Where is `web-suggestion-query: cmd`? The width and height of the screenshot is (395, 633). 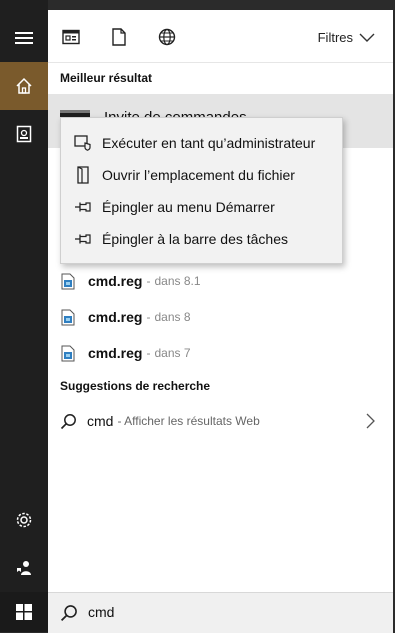 web-suggestion-query: cmd is located at coordinates (100, 421).